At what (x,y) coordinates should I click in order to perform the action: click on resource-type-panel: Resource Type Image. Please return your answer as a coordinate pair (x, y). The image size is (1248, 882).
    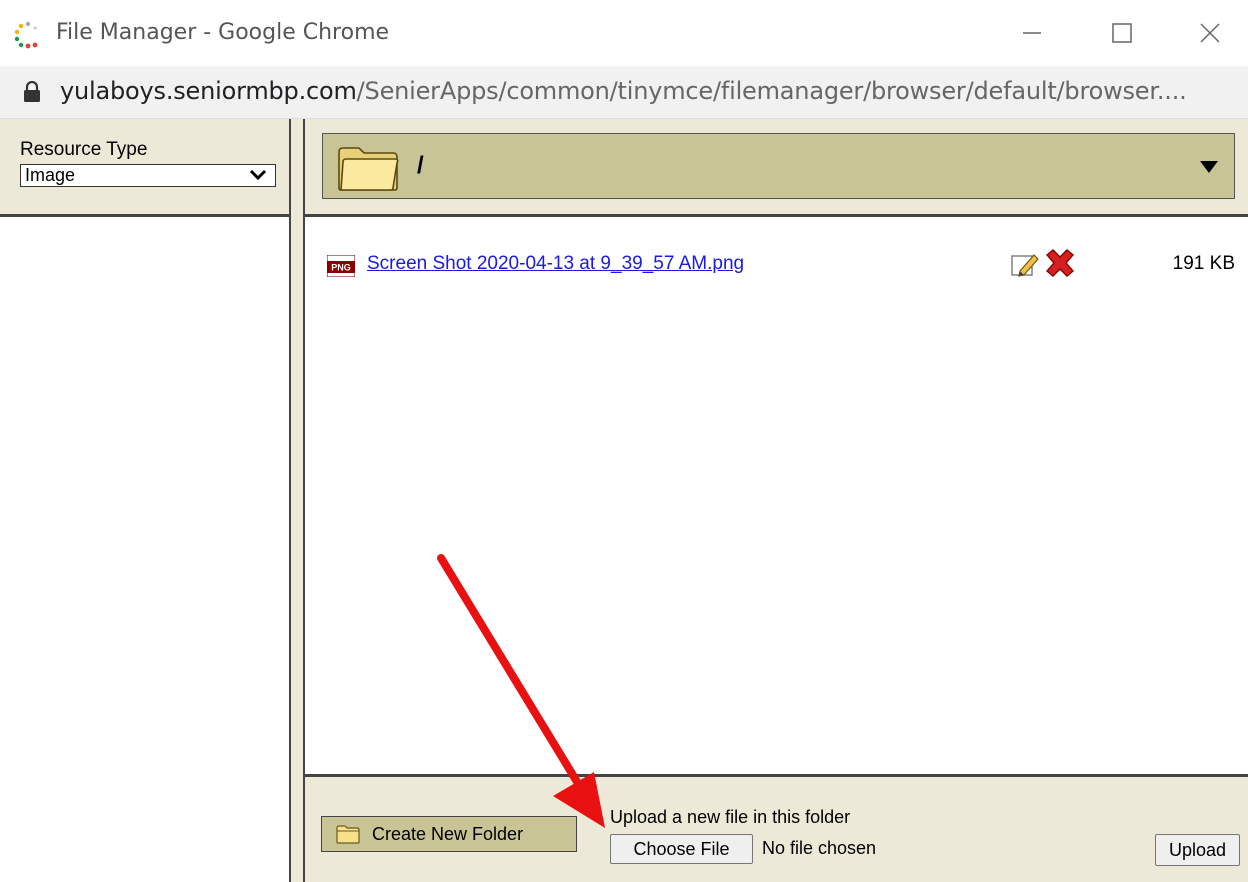
    Looking at the image, I should click on (144, 168).